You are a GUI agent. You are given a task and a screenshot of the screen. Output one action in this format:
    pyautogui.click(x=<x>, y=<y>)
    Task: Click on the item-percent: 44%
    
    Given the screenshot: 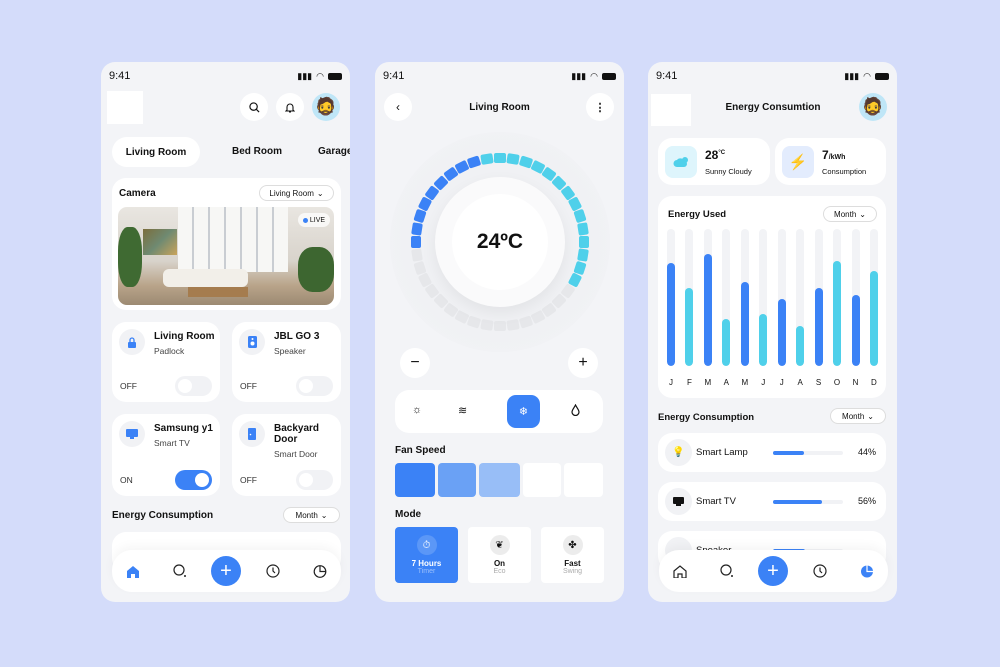 What is the action you would take?
    pyautogui.click(x=866, y=452)
    